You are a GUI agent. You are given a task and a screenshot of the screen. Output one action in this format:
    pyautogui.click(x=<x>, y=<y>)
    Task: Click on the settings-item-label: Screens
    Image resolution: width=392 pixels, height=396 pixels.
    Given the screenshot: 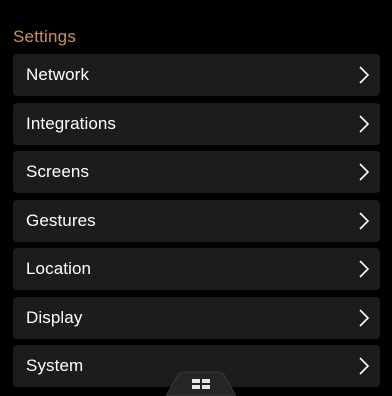 What is the action you would take?
    pyautogui.click(x=58, y=171)
    